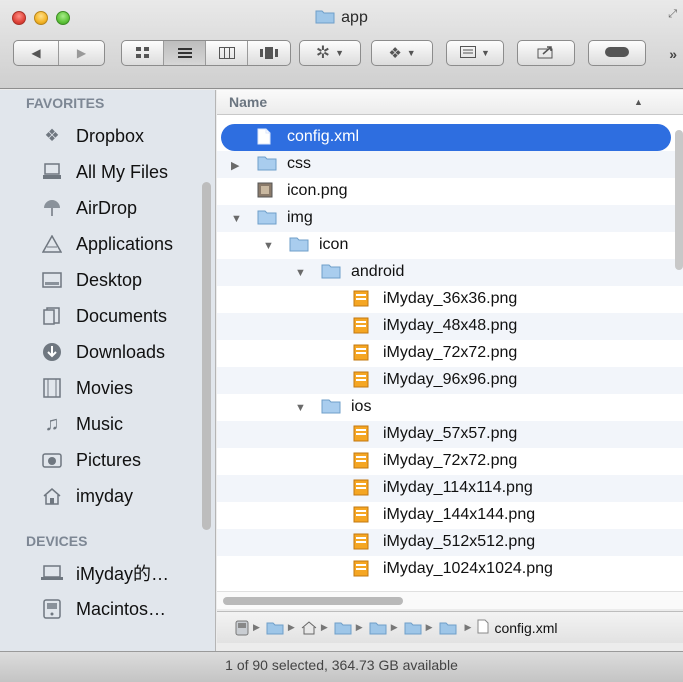 The image size is (683, 682). What do you see at coordinates (52, 208) in the screenshot?
I see `airdrop-icon` at bounding box center [52, 208].